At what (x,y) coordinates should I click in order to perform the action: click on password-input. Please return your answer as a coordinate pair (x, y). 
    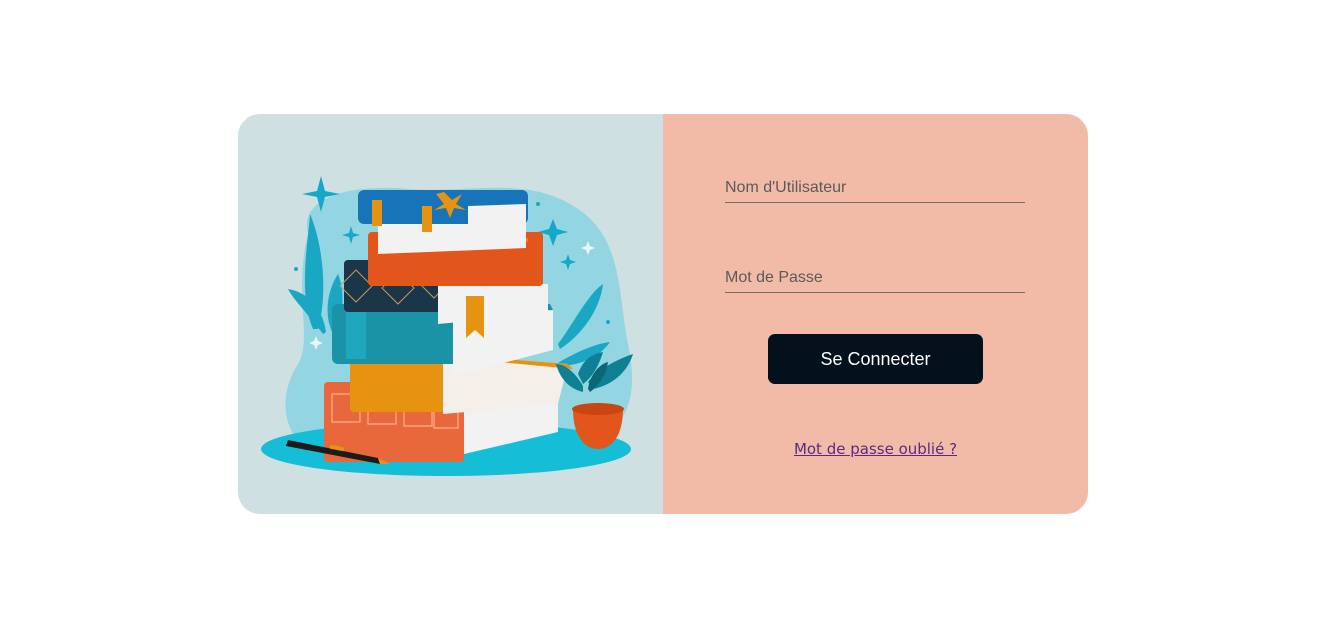
    Looking at the image, I should click on (875, 278).